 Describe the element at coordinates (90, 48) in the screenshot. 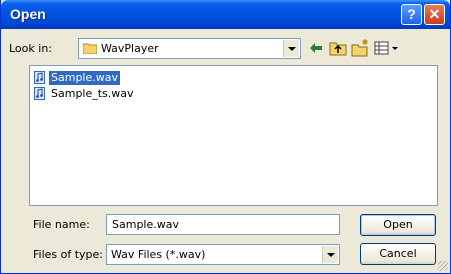

I see `folder-icon` at that location.